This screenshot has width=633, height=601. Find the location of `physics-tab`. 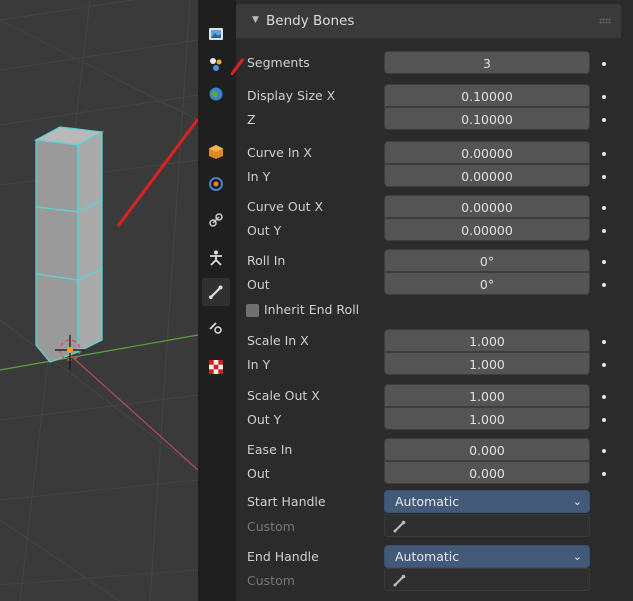

physics-tab is located at coordinates (216, 184).